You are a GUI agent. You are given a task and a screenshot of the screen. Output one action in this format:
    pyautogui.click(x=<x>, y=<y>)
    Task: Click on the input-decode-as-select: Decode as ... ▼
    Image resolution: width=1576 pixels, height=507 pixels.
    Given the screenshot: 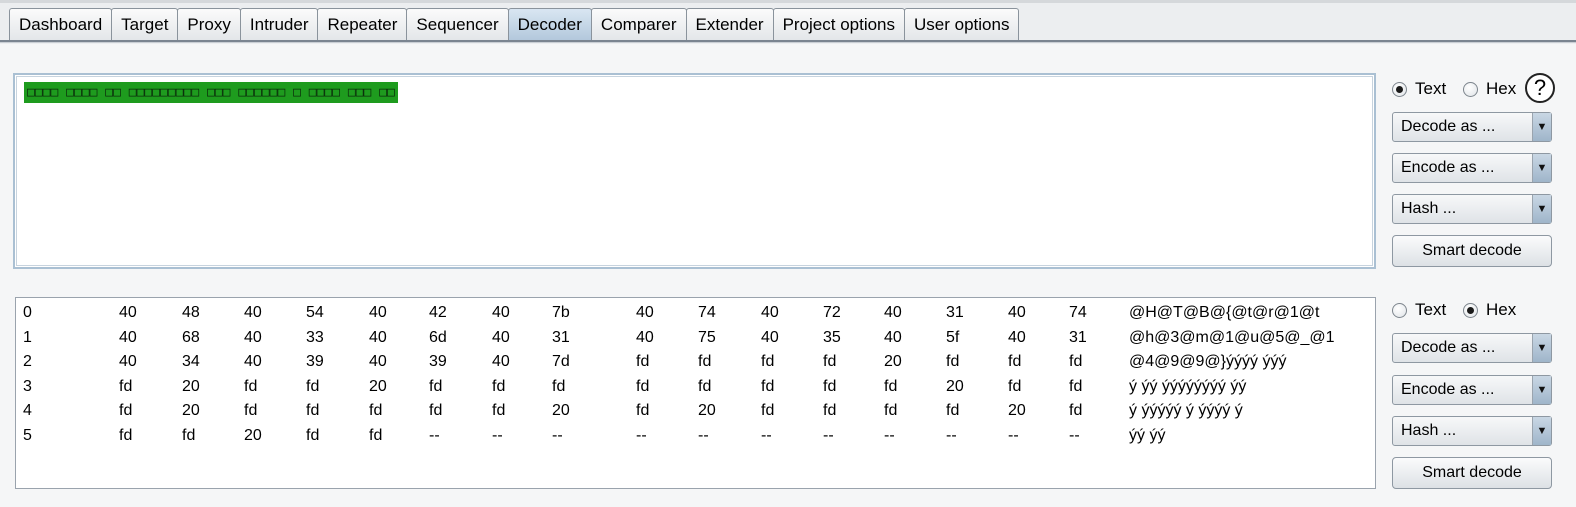 What is the action you would take?
    pyautogui.click(x=1472, y=127)
    